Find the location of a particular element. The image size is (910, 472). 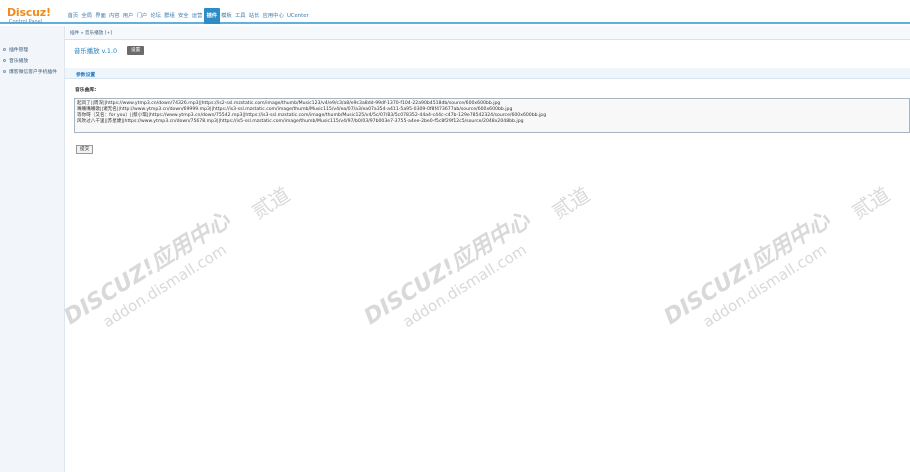

nav-item-10: 插件 is located at coordinates (211, 16).